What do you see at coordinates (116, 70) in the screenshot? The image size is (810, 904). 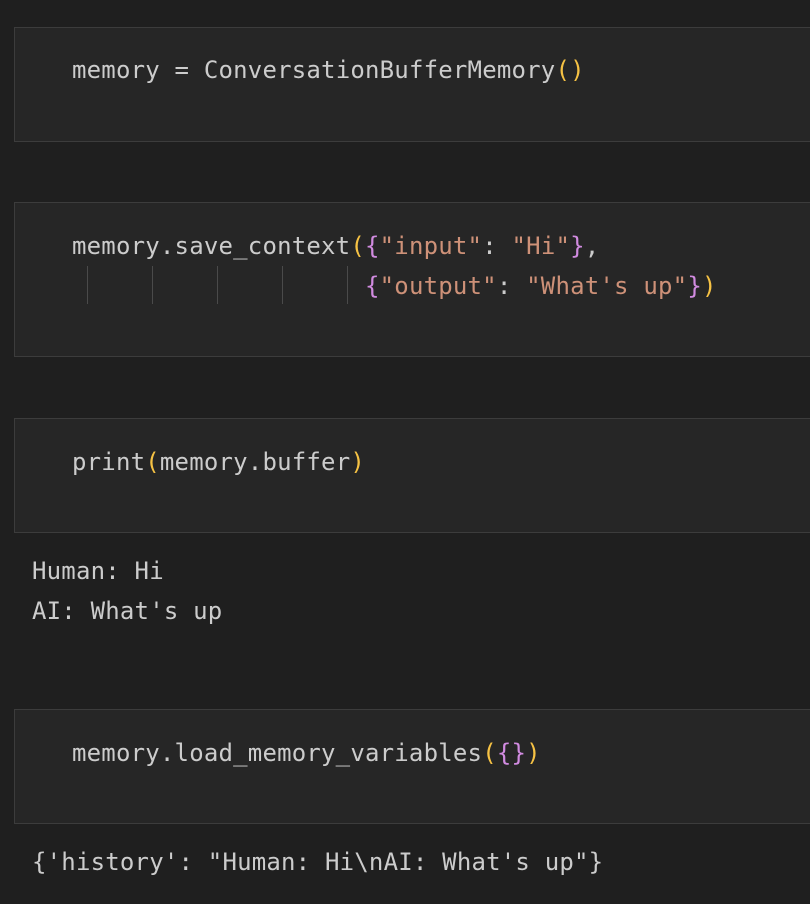 I see `code-token: memory` at bounding box center [116, 70].